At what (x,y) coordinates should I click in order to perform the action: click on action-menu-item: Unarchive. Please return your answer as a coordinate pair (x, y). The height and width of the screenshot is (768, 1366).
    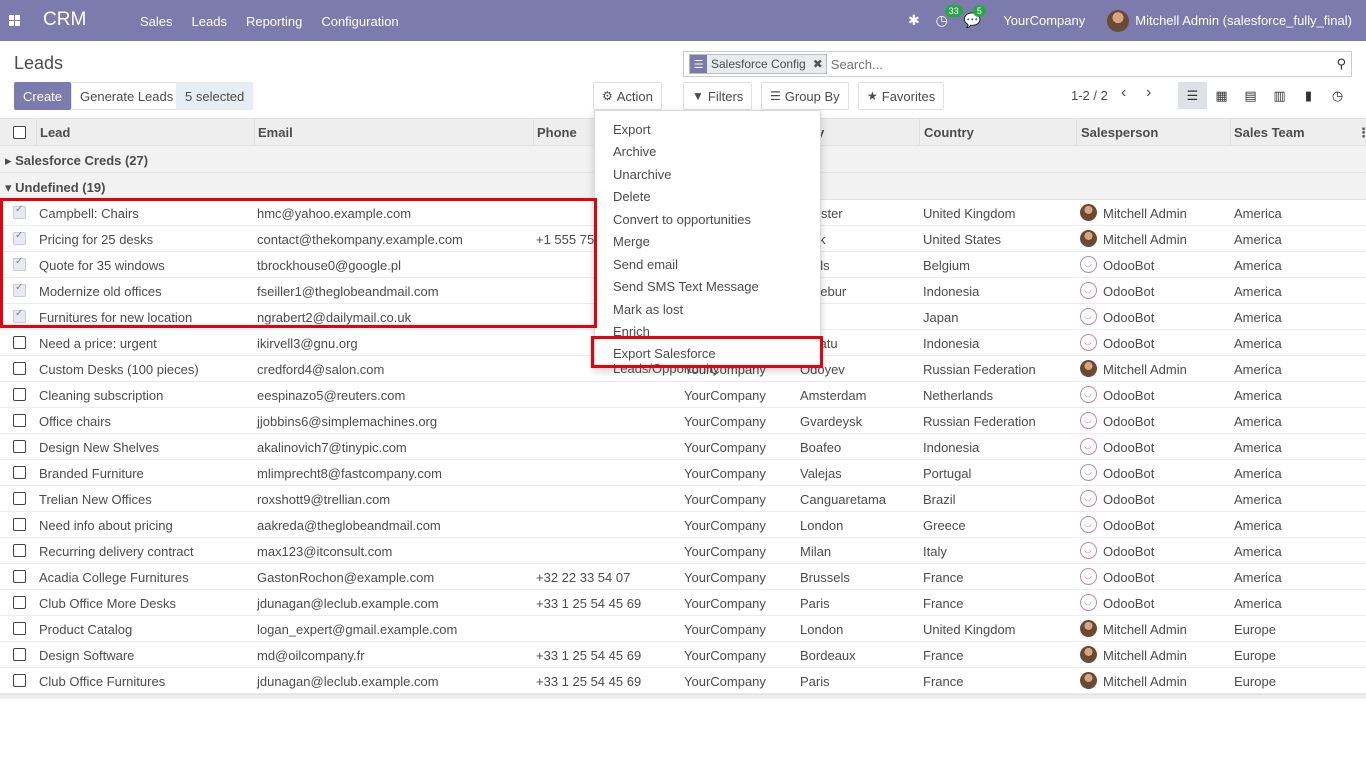
    Looking at the image, I should click on (642, 174).